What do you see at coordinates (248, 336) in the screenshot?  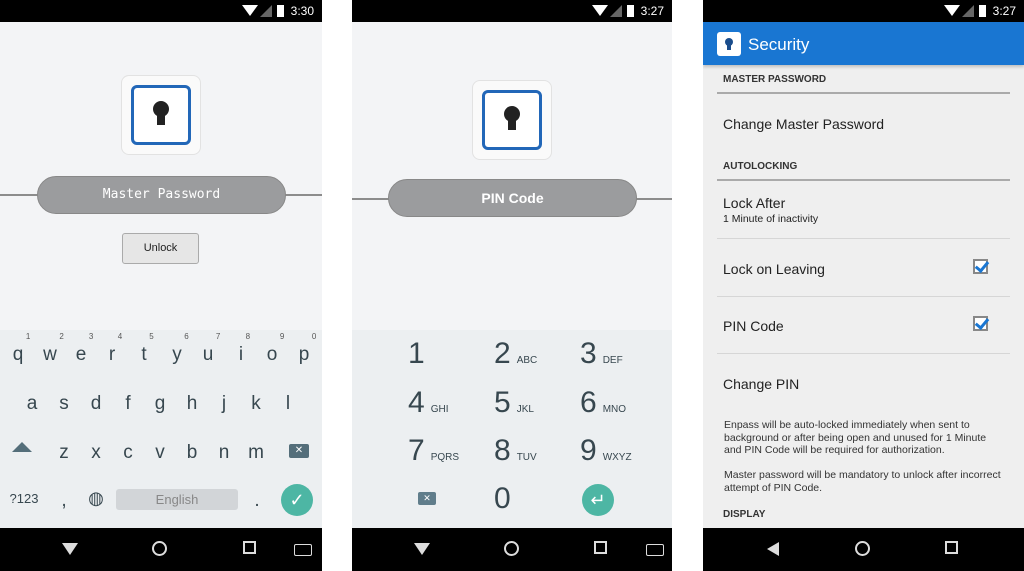 I see `key-hint: 8` at bounding box center [248, 336].